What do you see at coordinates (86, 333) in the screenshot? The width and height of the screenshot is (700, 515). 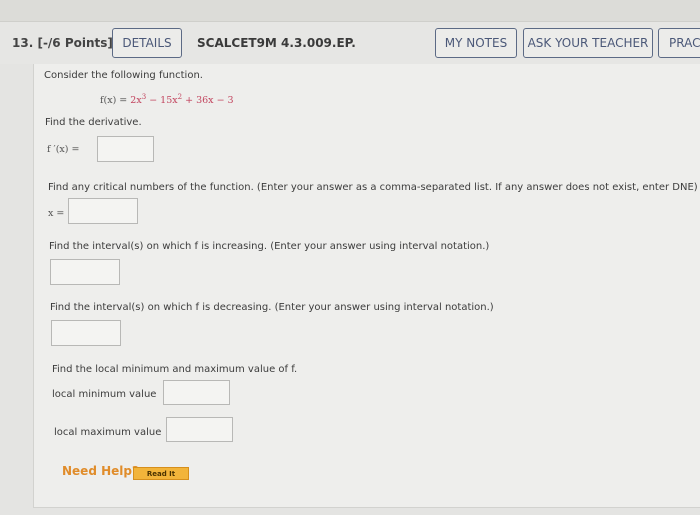 I see `decreasing-interval-input` at bounding box center [86, 333].